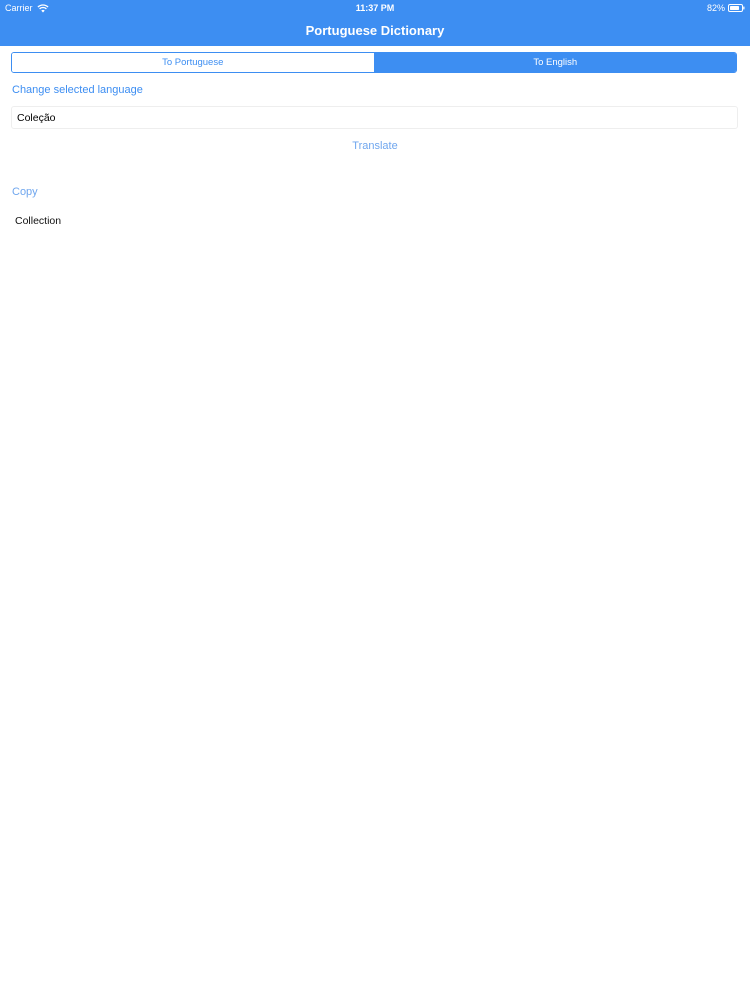  What do you see at coordinates (726, 8) in the screenshot?
I see `status-right: 82%` at bounding box center [726, 8].